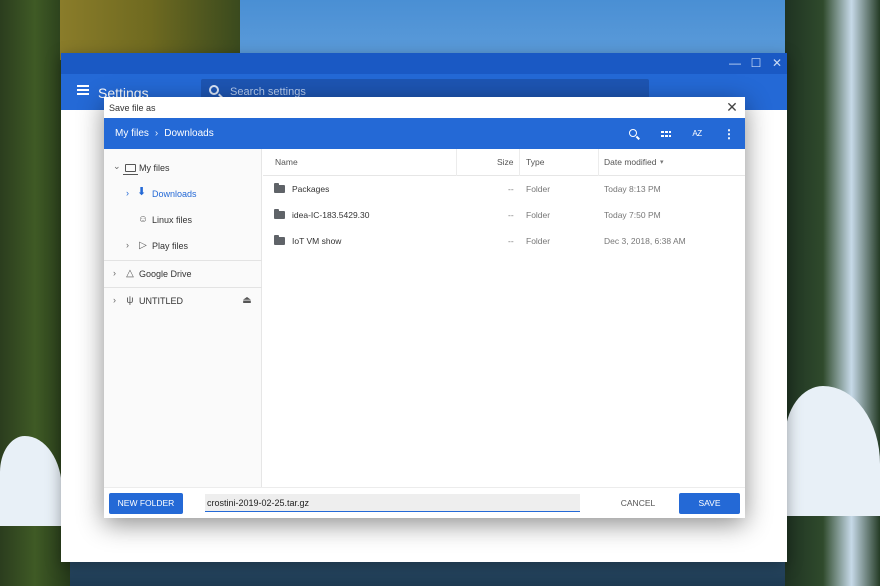 The height and width of the screenshot is (586, 880). What do you see at coordinates (150, 30) in the screenshot?
I see `tree-top-left` at bounding box center [150, 30].